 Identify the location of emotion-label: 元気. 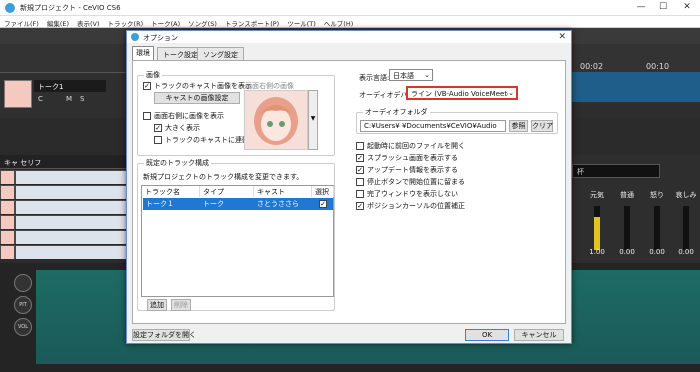
(597, 195).